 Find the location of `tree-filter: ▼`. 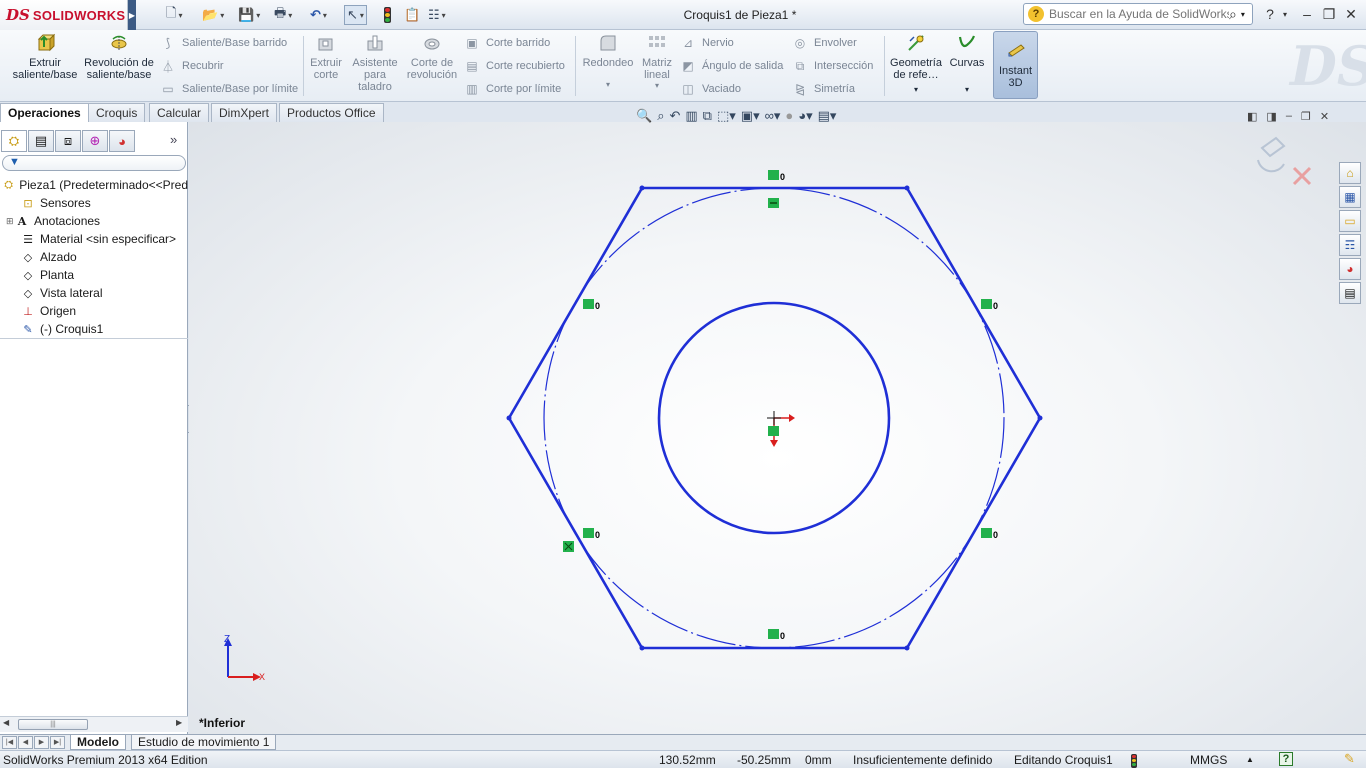

tree-filter: ▼ is located at coordinates (94, 163).